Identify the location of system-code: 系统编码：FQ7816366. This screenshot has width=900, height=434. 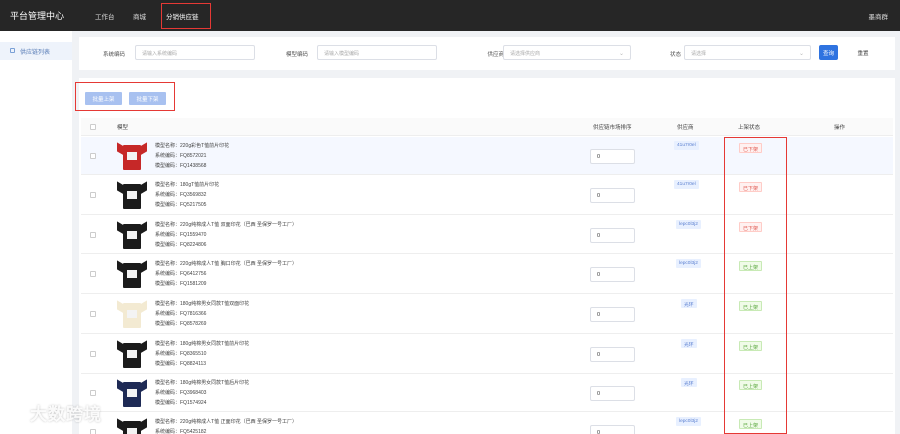
(181, 314).